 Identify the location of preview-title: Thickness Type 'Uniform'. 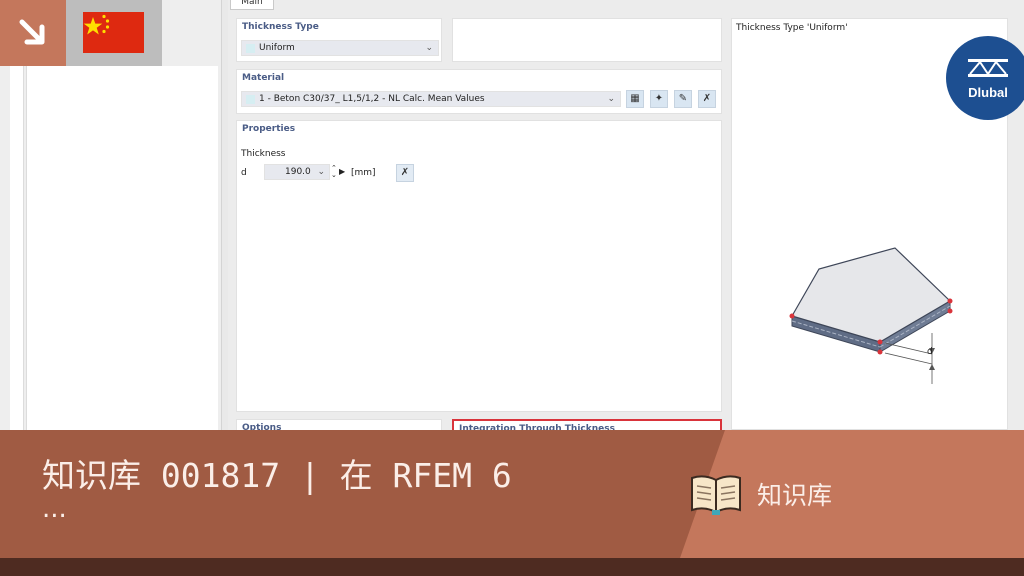
(792, 28).